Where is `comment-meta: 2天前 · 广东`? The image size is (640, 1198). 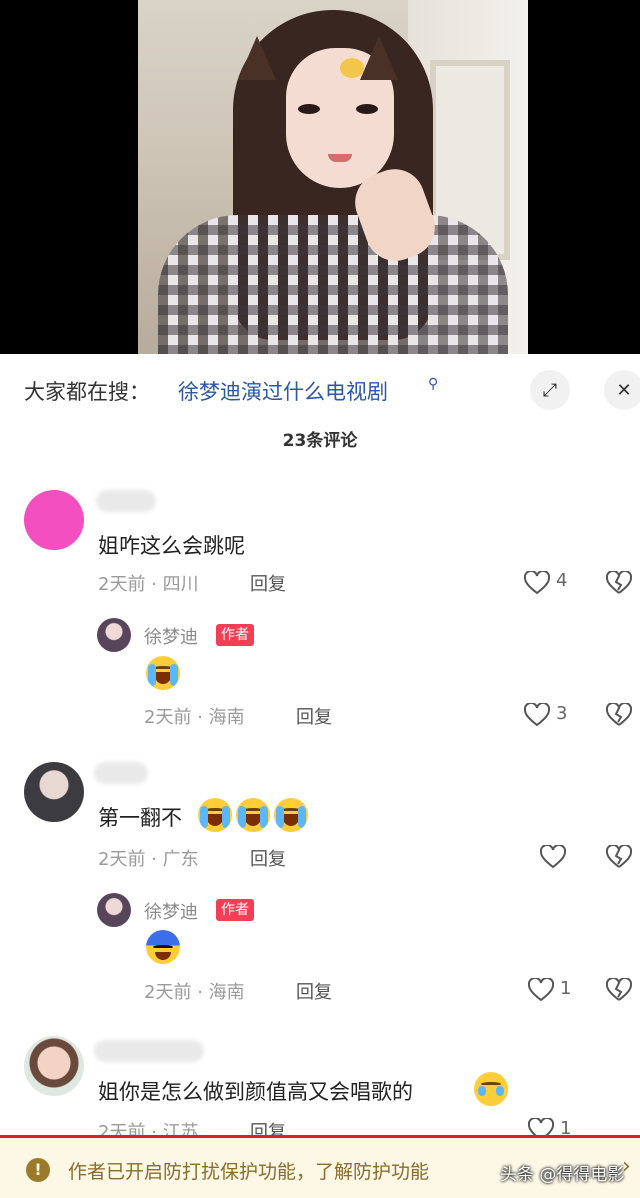
comment-meta: 2天前 · 广东 is located at coordinates (148, 858).